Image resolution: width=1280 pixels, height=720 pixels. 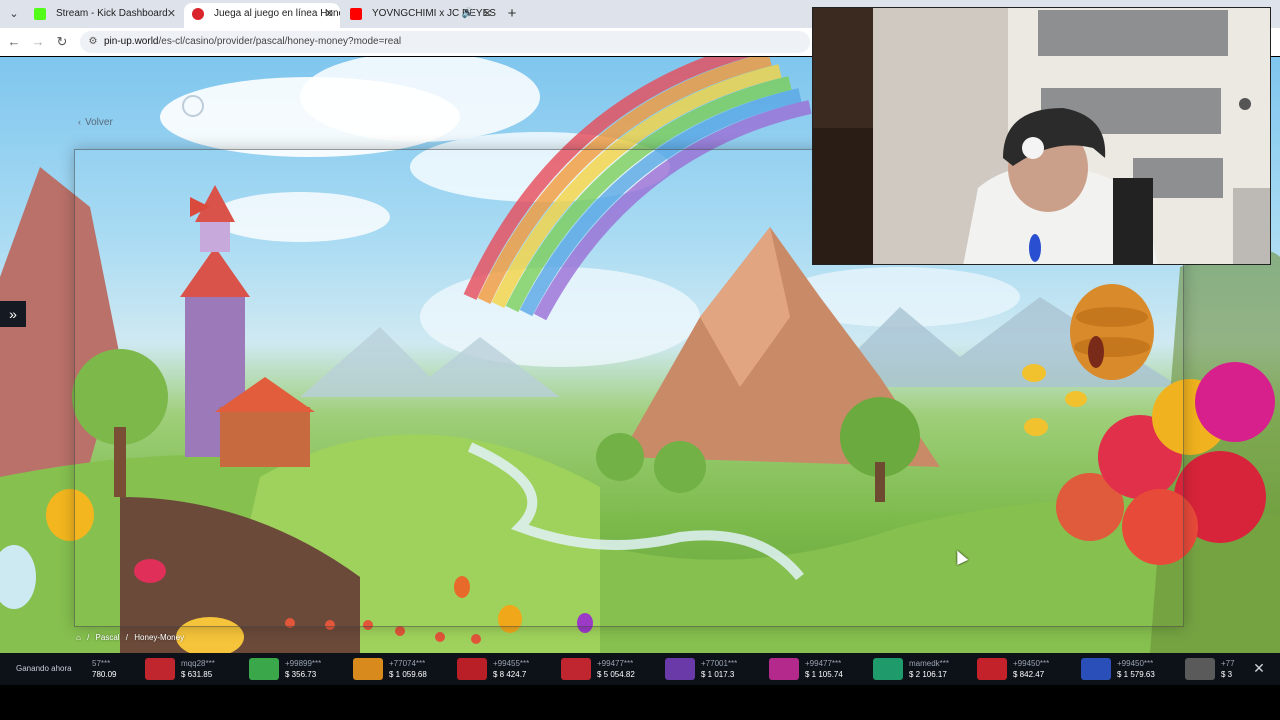 What do you see at coordinates (198, 663) in the screenshot?
I see `winner-user: mqq28***` at bounding box center [198, 663].